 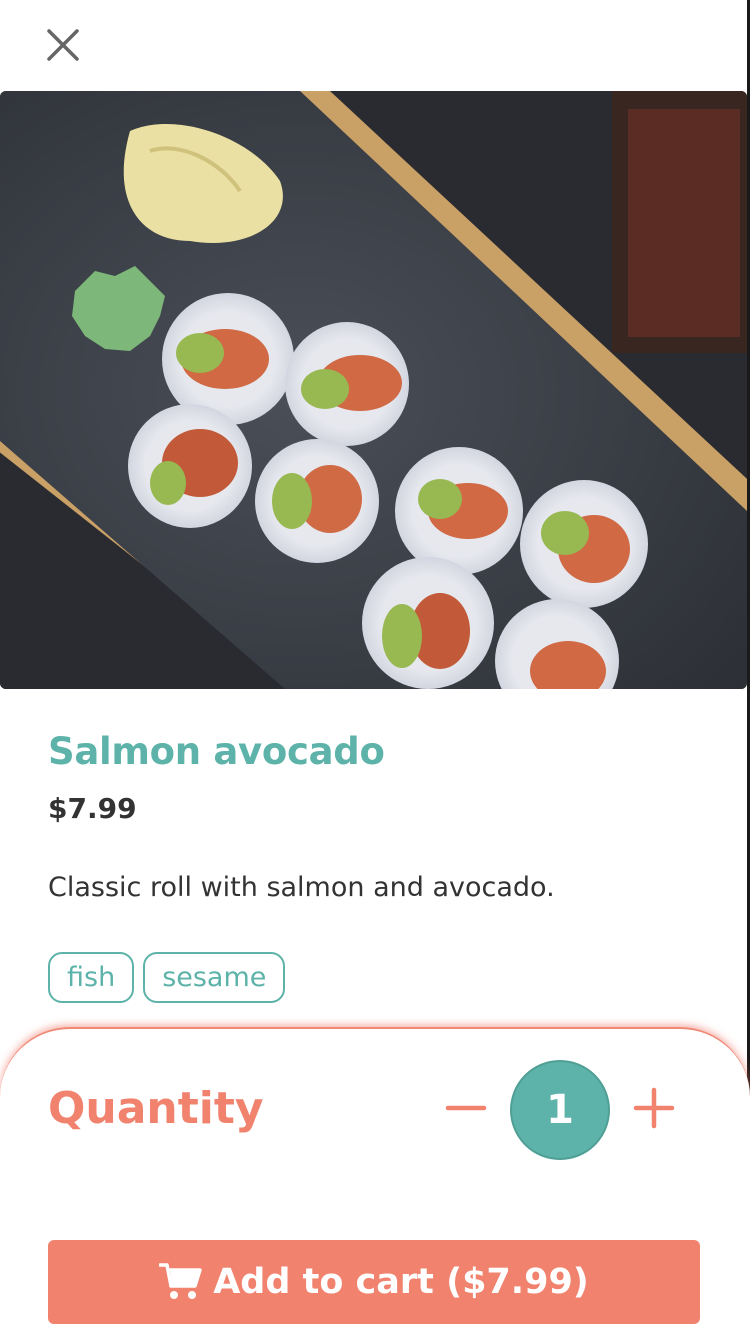 I want to click on tag-fish: fish, so click(x=91, y=977).